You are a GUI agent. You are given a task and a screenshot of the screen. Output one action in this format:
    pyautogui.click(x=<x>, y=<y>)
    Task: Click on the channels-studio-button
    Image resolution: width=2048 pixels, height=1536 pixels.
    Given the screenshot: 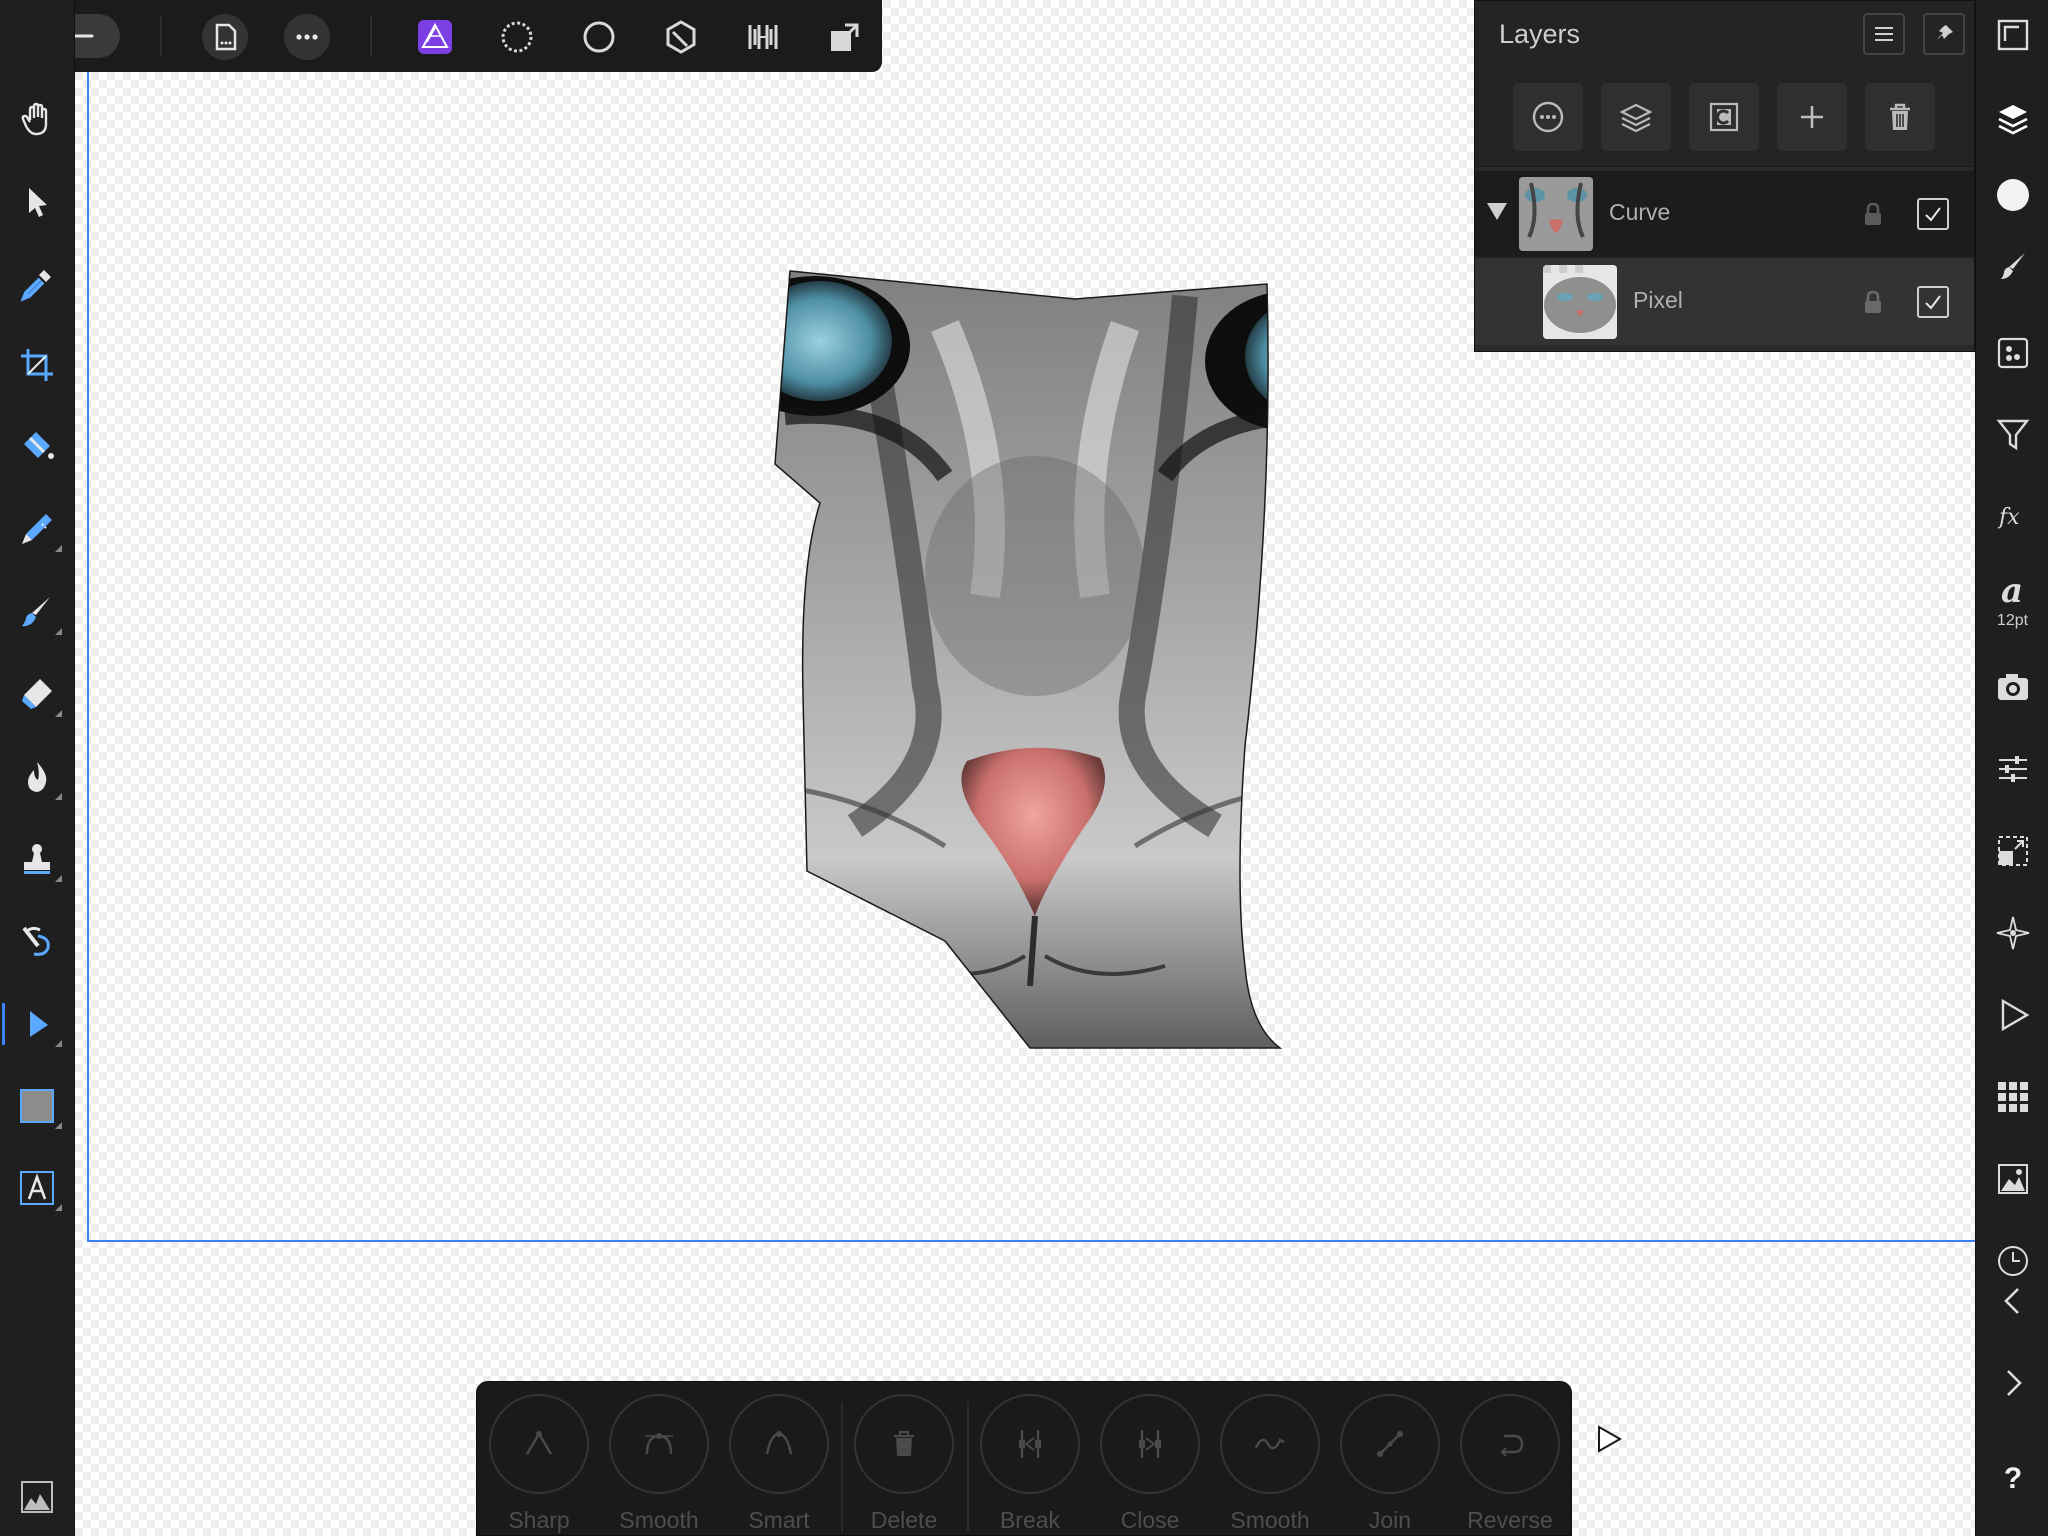 What is the action you would take?
    pyautogui.click(x=2013, y=1179)
    